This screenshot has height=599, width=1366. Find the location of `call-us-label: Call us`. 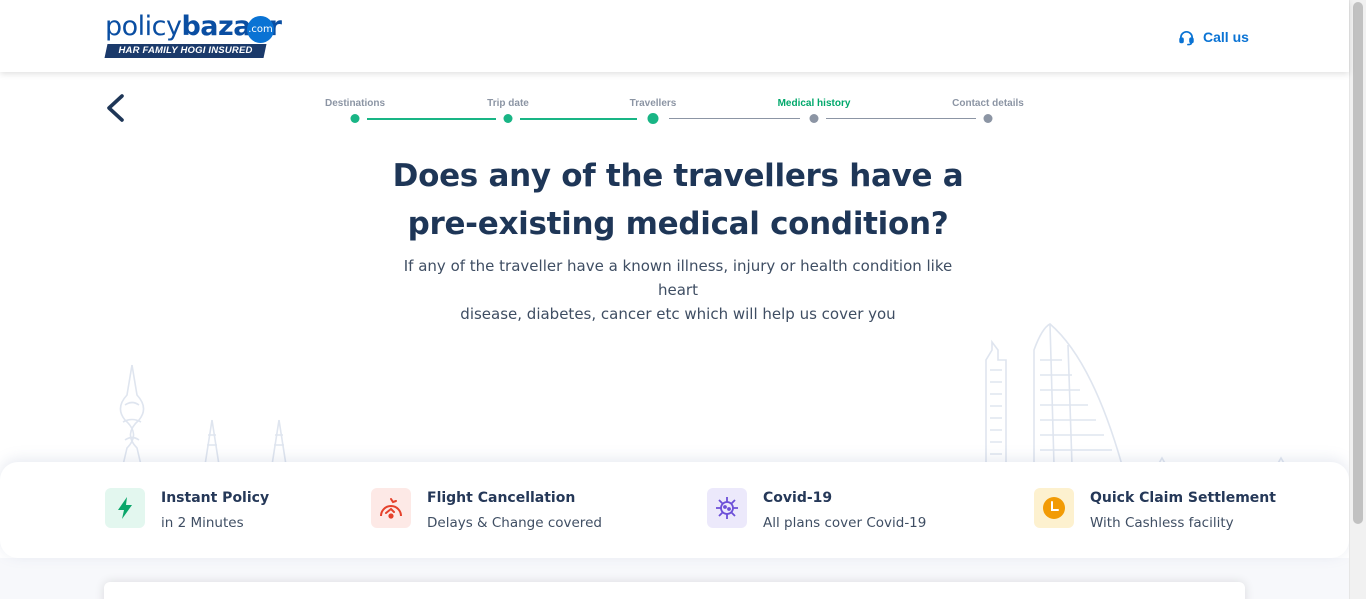

call-us-label: Call us is located at coordinates (1226, 37).